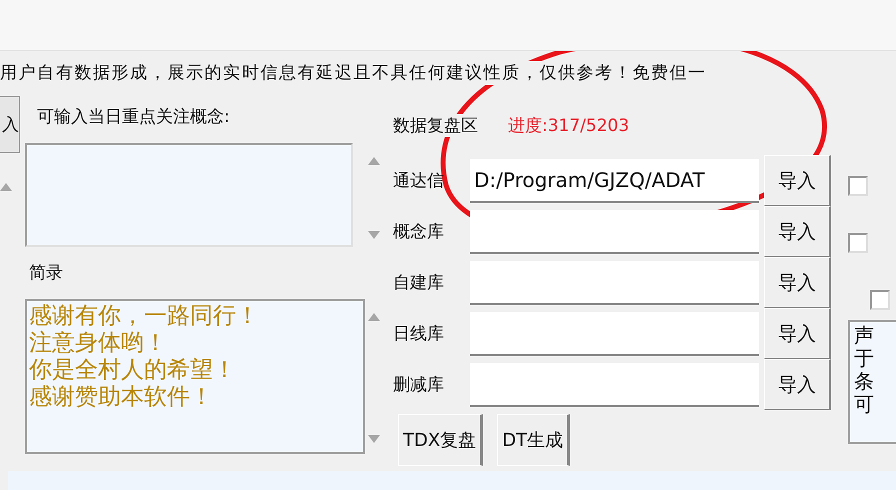  Describe the element at coordinates (98, 343) in the screenshot. I see `note-line: 注意身体哟！` at that location.